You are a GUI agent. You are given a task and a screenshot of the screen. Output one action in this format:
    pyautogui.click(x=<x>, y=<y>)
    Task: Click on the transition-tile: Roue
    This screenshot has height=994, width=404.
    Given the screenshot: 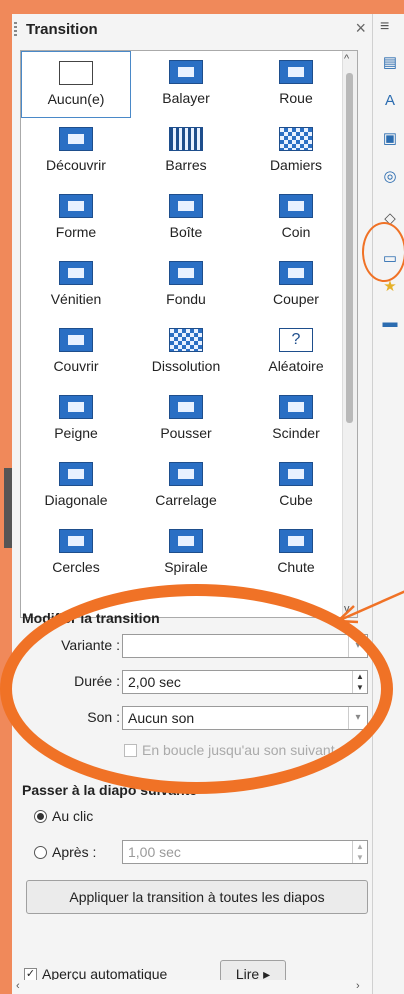 What is the action you would take?
    pyautogui.click(x=296, y=84)
    